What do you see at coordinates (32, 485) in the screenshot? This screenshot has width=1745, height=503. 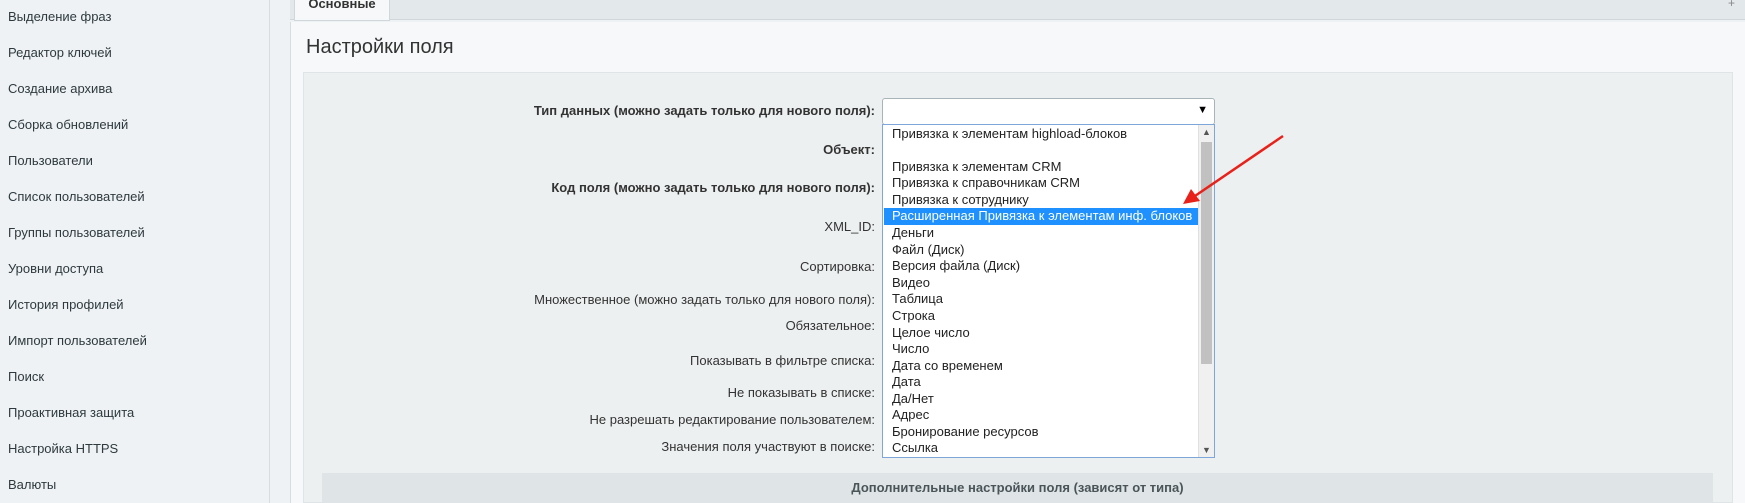 I see `sidebar-item-currencies: Валюты` at bounding box center [32, 485].